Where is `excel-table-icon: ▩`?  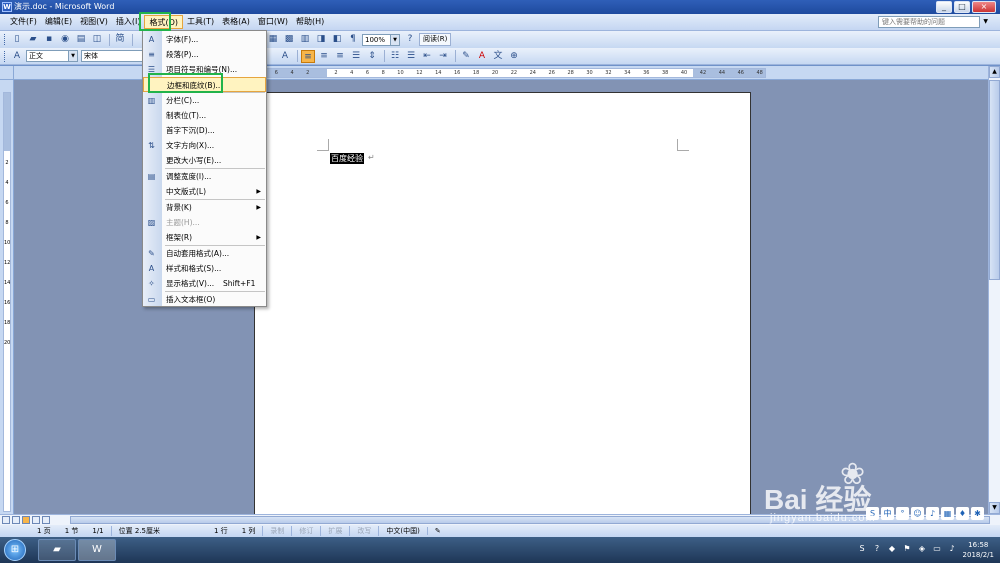 excel-table-icon: ▩ is located at coordinates (289, 39).